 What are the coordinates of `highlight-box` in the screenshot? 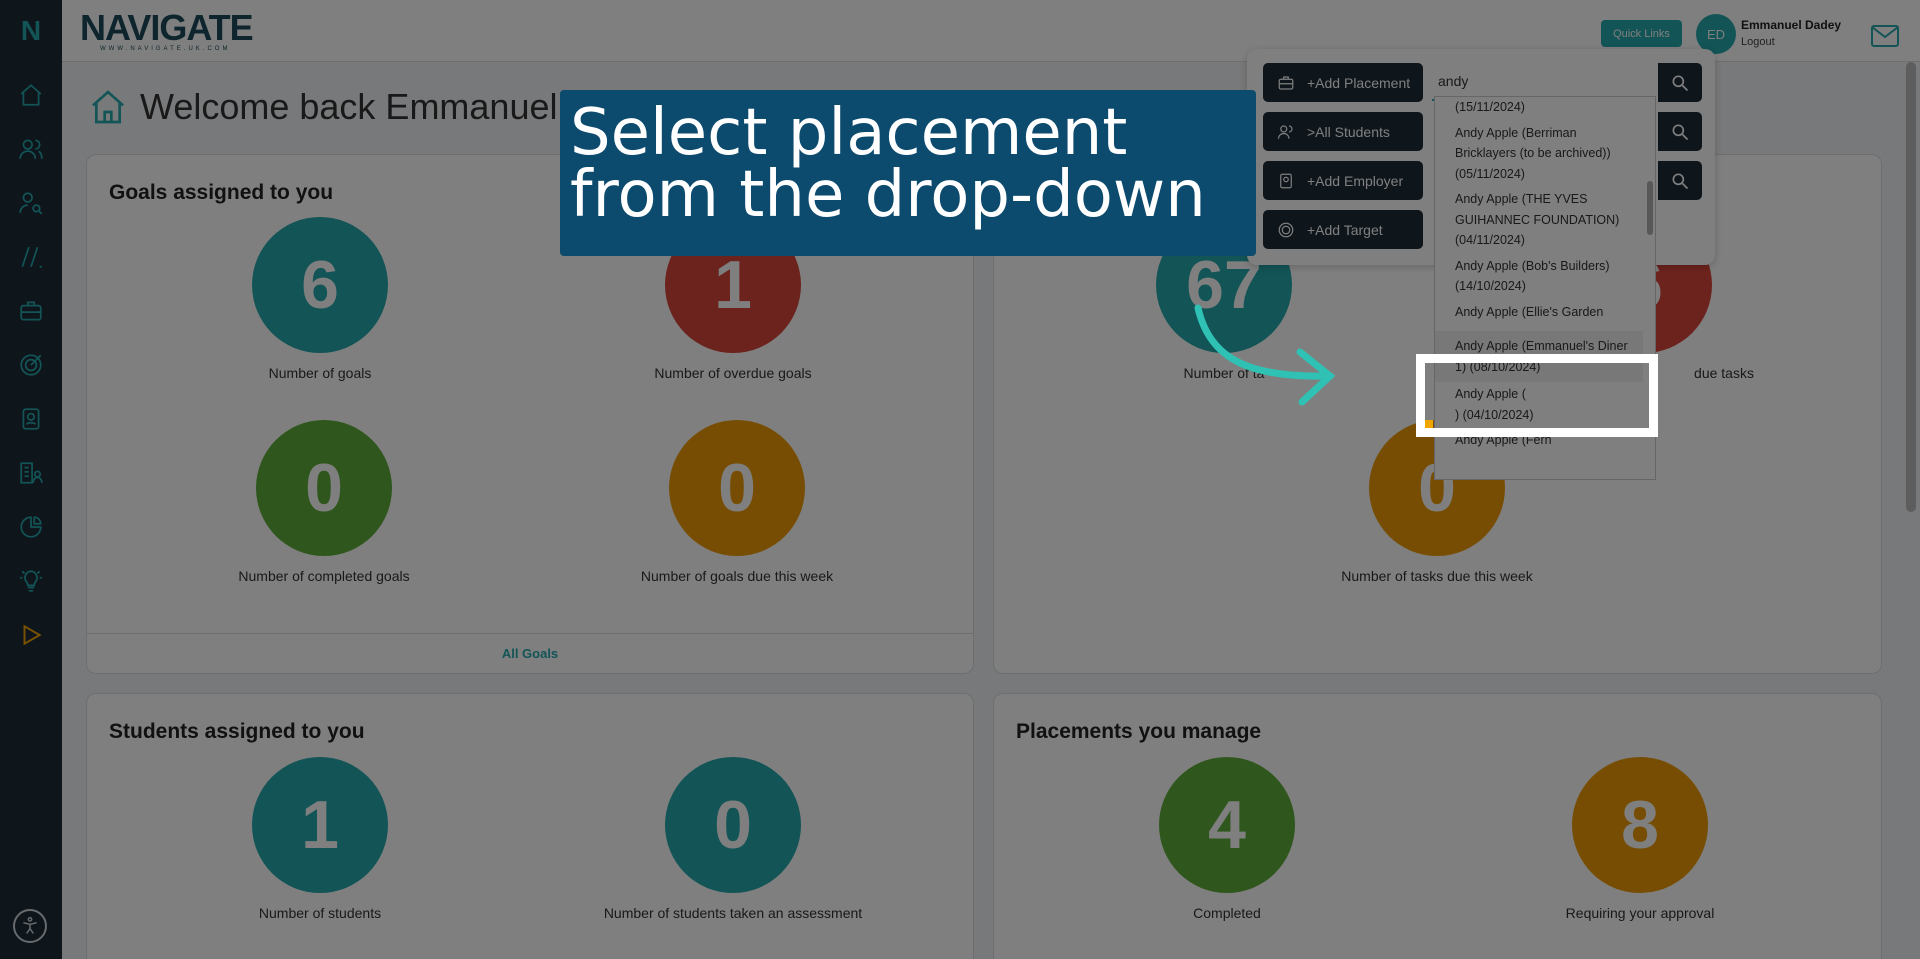 It's located at (1537, 395).